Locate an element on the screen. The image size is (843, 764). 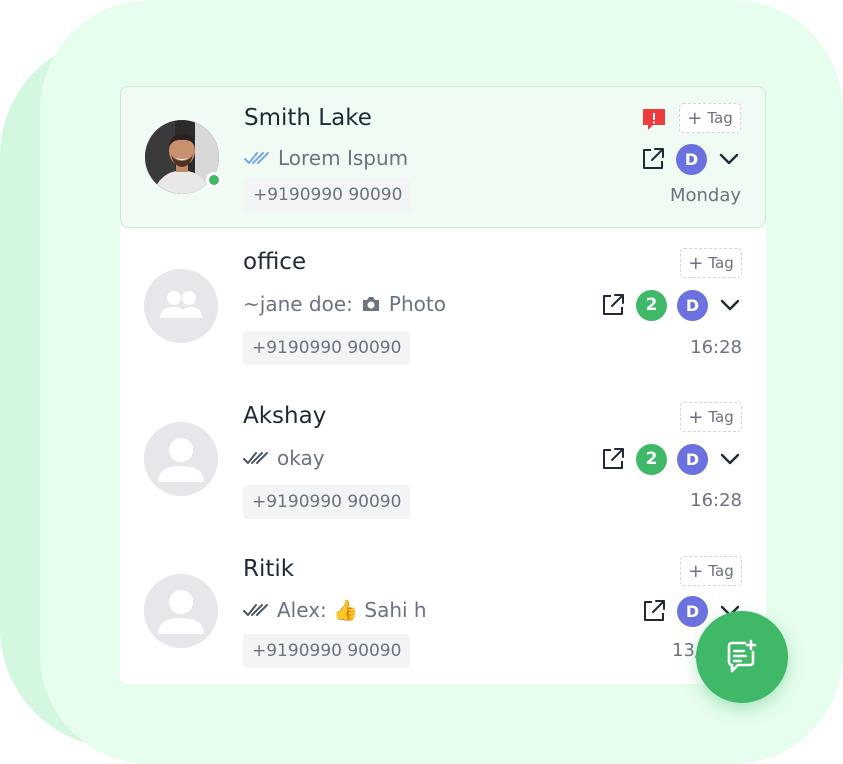
message-preview: okay is located at coordinates (284, 458).